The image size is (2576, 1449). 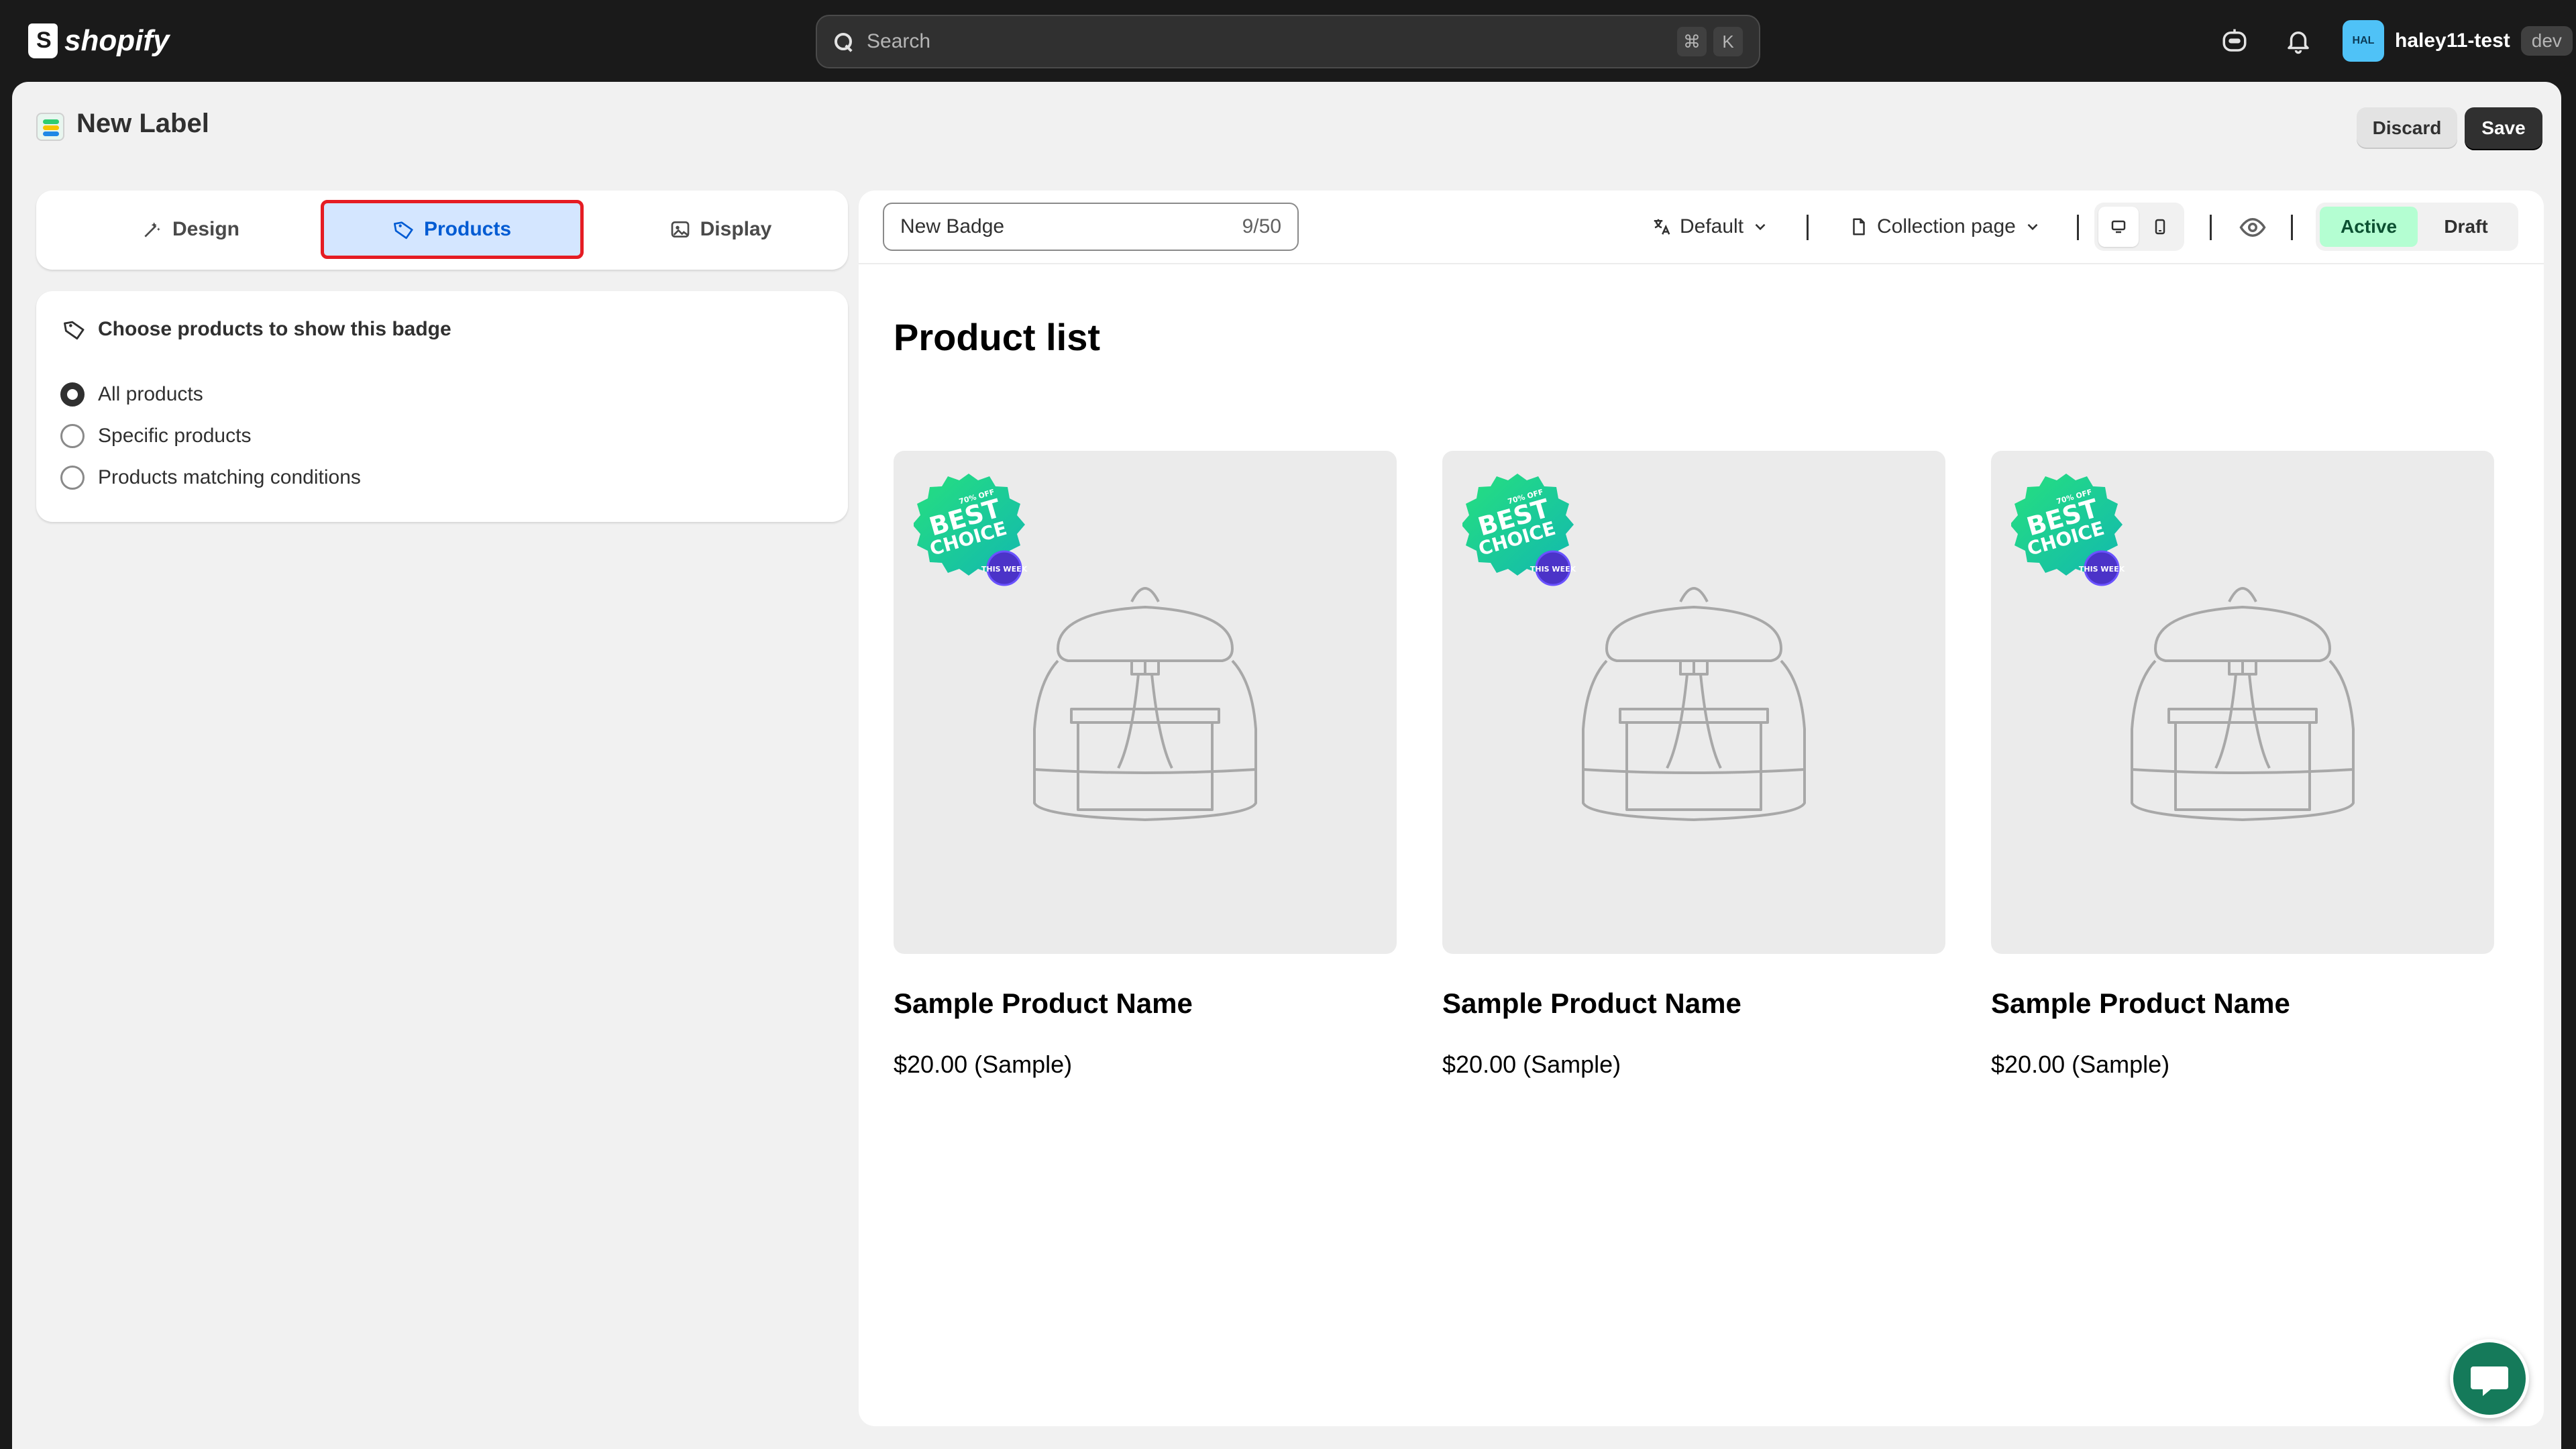 What do you see at coordinates (952, 226) in the screenshot?
I see `badge-name-value: New Badge` at bounding box center [952, 226].